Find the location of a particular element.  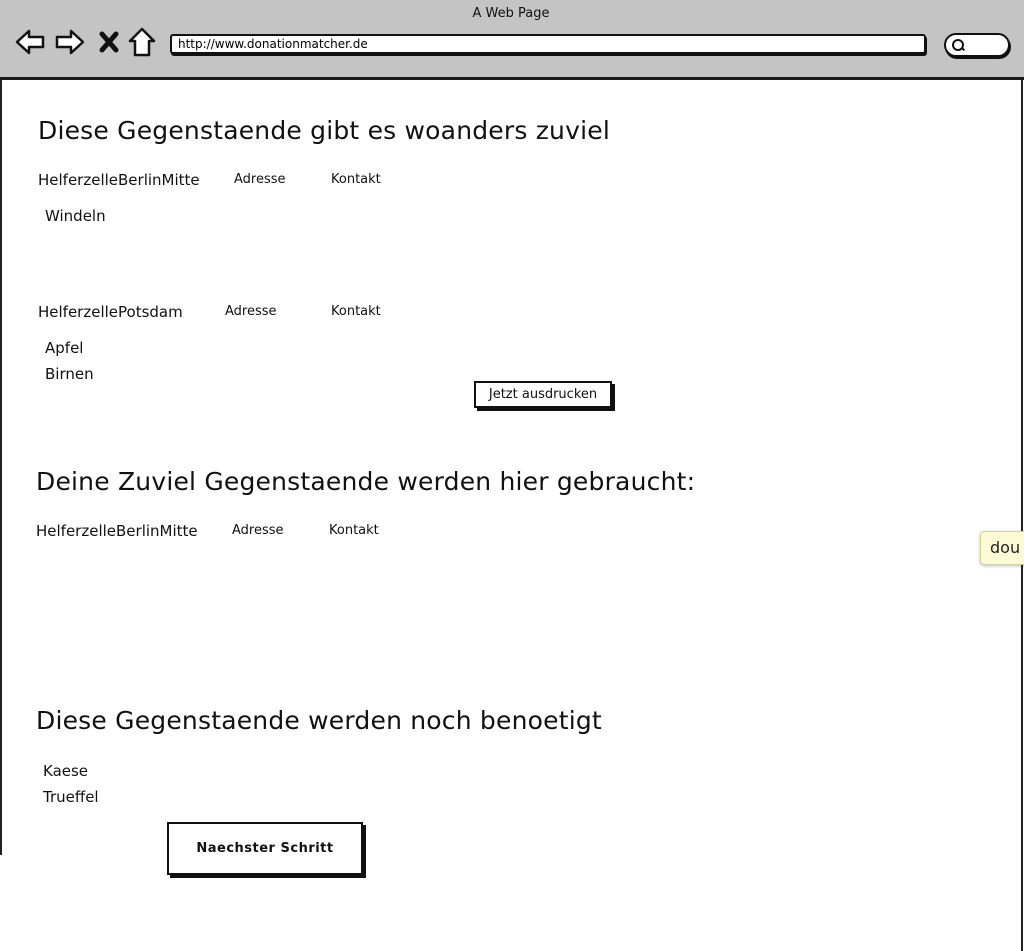

forward-arrow-icon is located at coordinates (70, 42).